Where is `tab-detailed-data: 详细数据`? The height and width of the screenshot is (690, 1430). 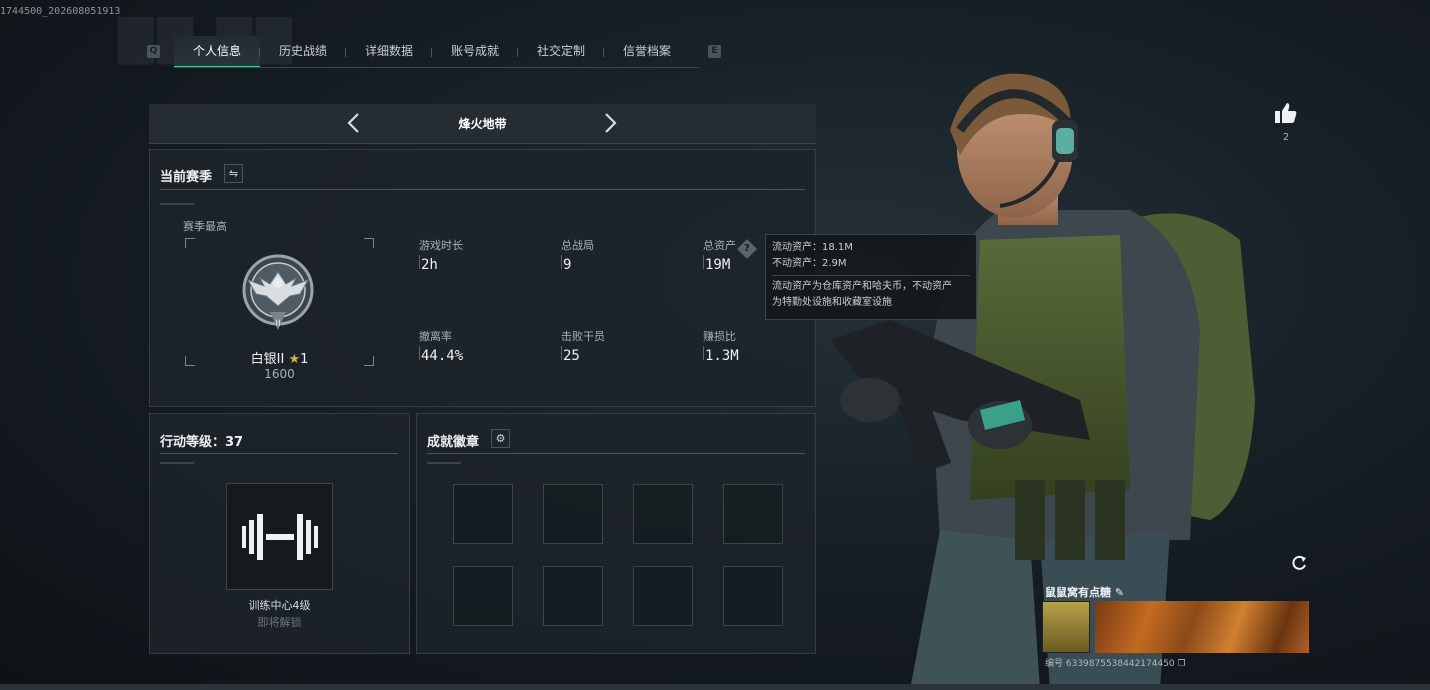
tab-detailed-data: 详细数据 is located at coordinates (389, 52).